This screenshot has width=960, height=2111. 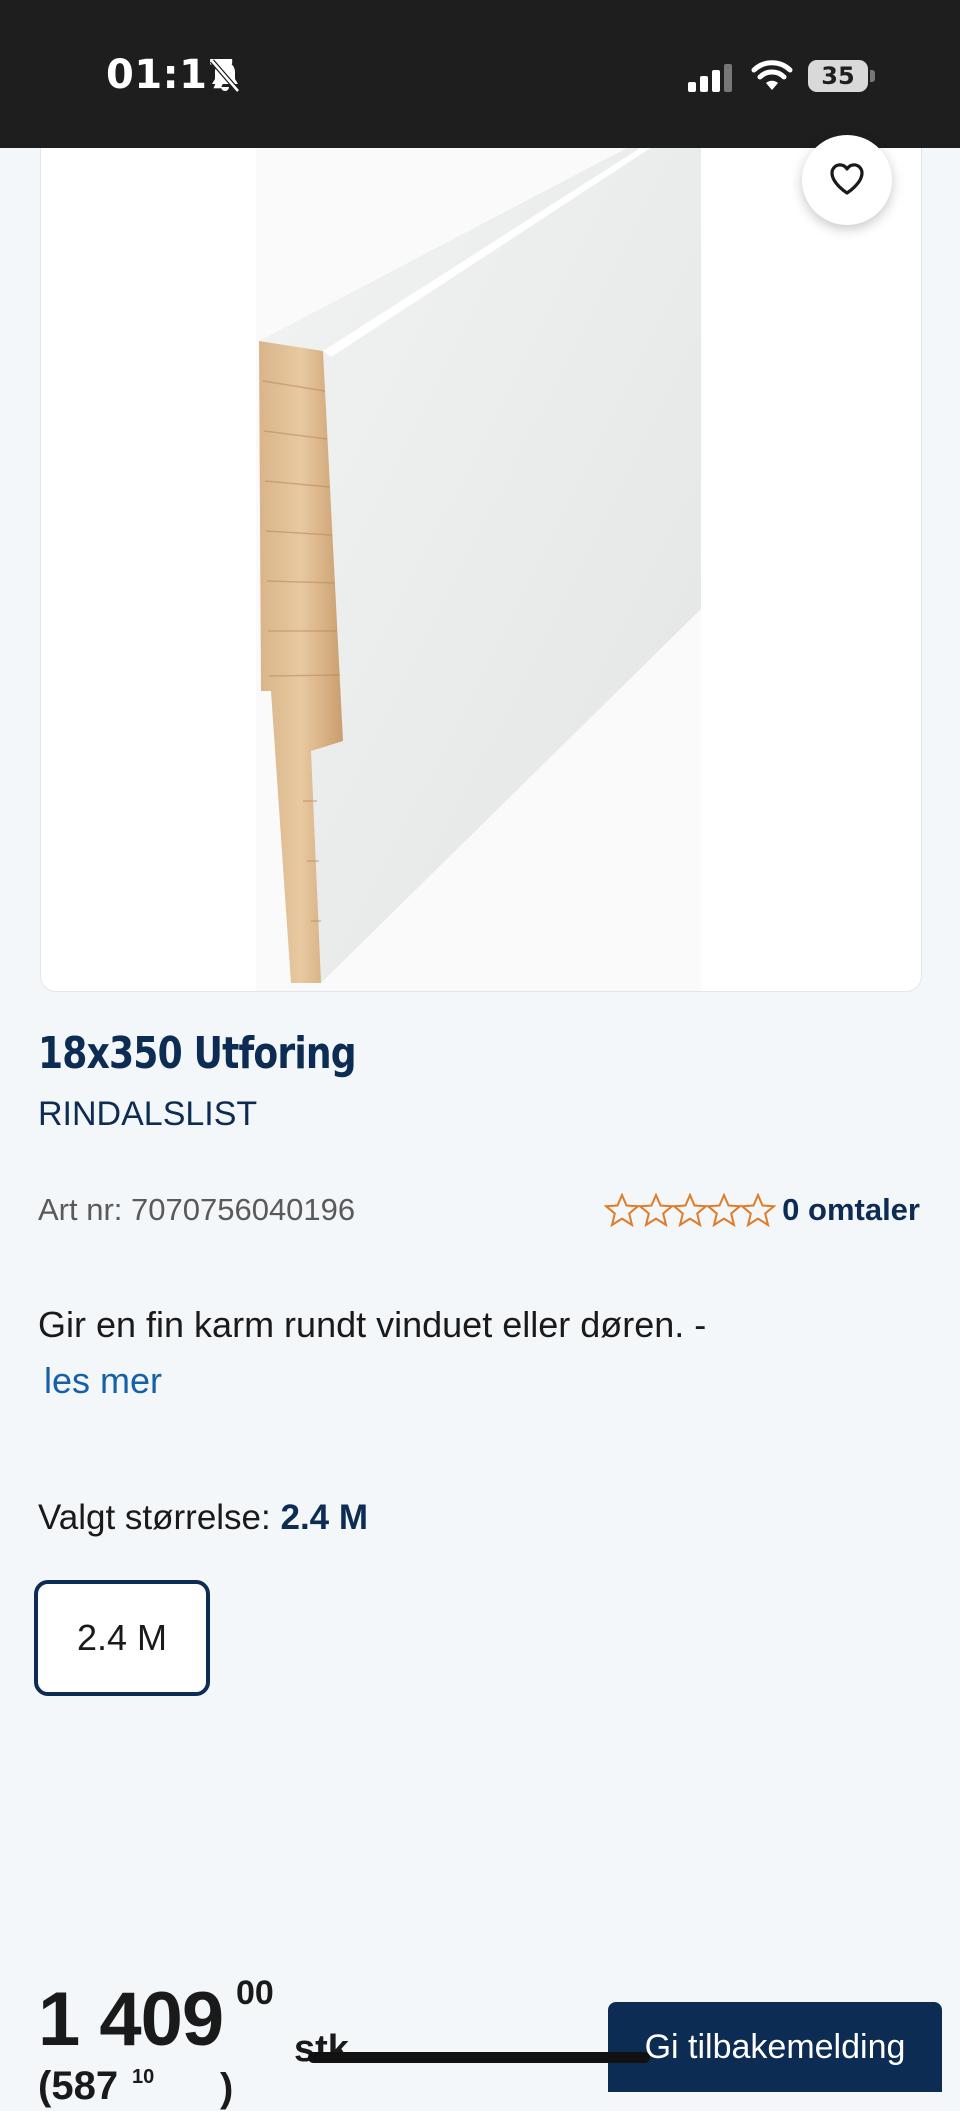 I want to click on price-unit: stk, so click(x=321, y=2049).